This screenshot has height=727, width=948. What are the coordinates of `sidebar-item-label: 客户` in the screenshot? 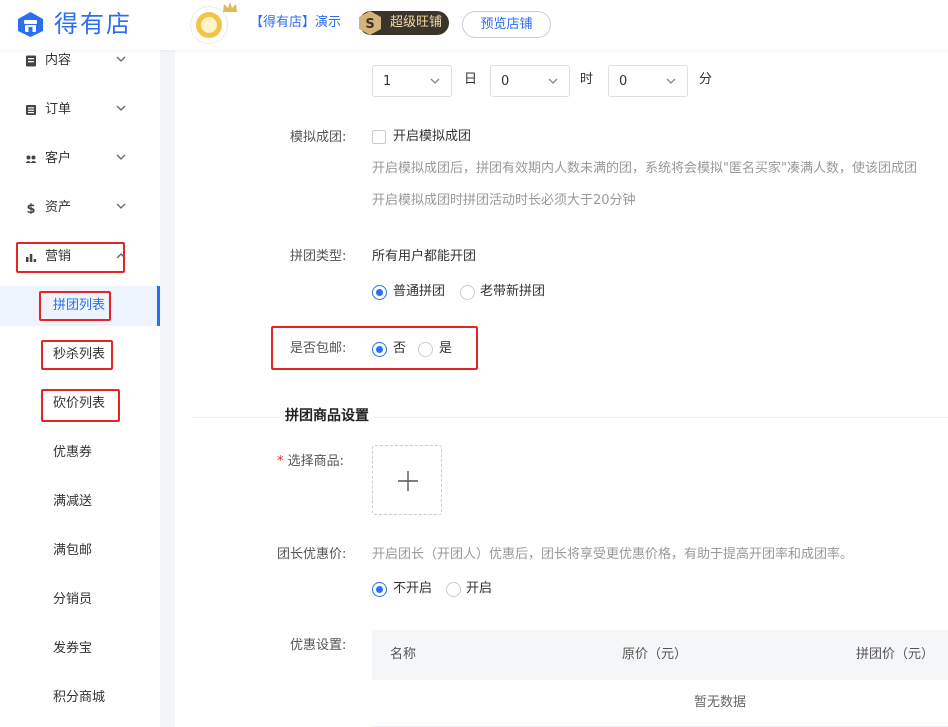 It's located at (58, 158).